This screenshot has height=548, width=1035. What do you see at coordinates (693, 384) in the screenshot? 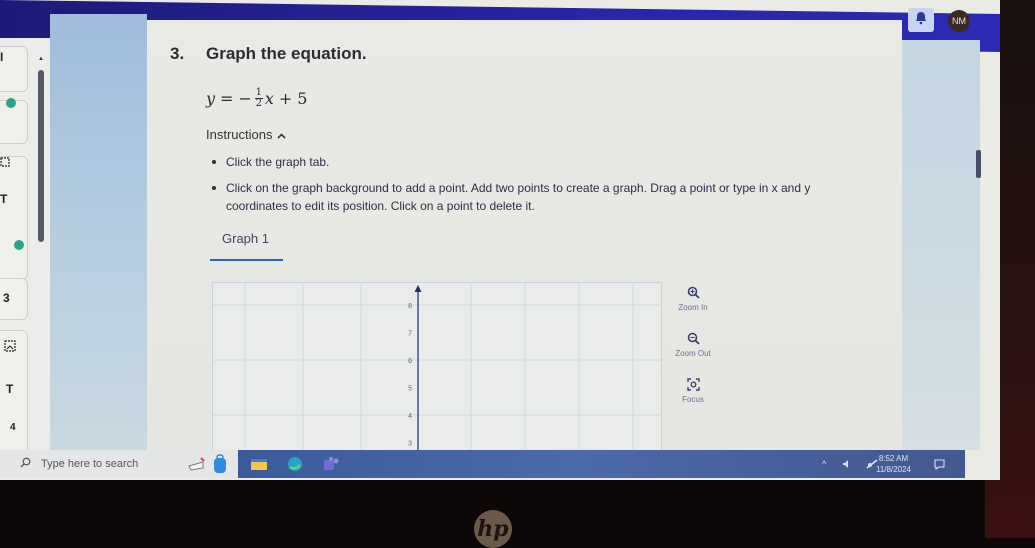
I see `focus-icon` at bounding box center [693, 384].